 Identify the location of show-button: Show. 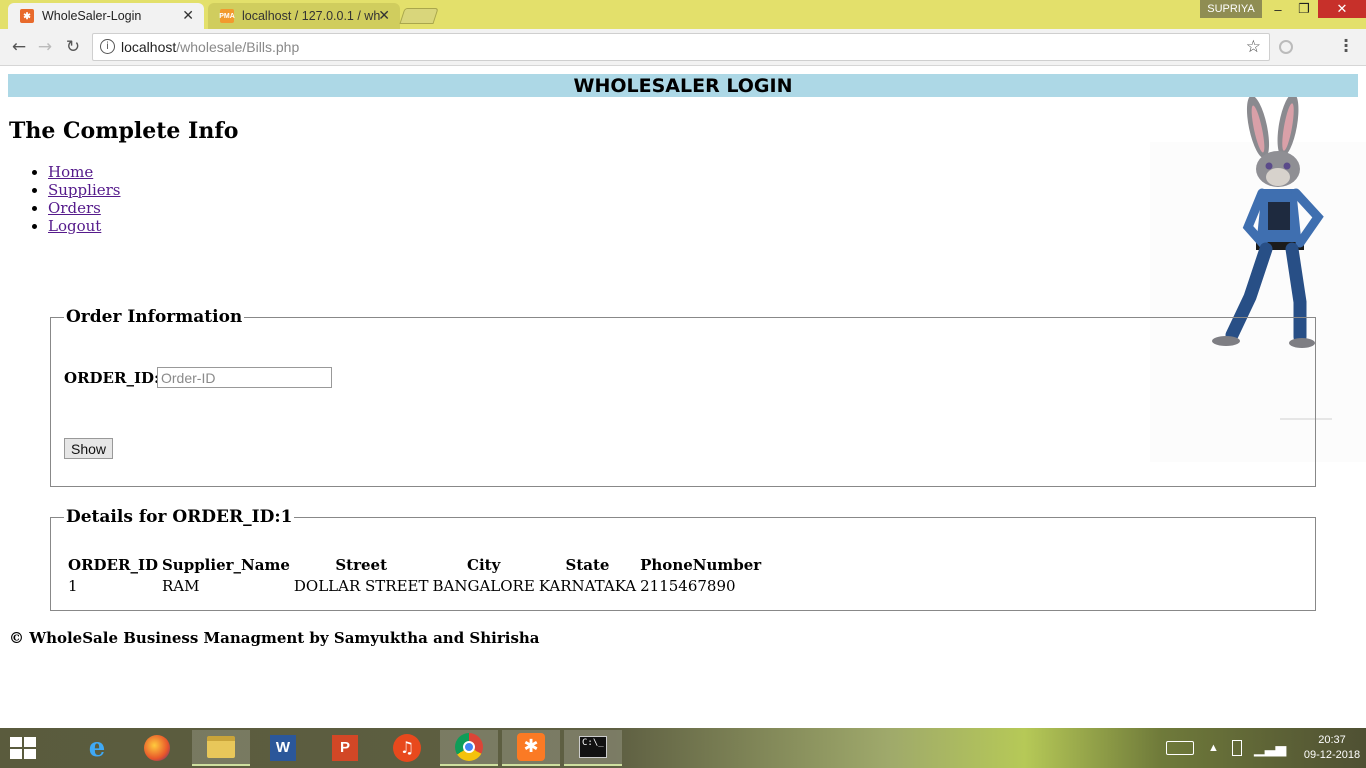
(88, 448).